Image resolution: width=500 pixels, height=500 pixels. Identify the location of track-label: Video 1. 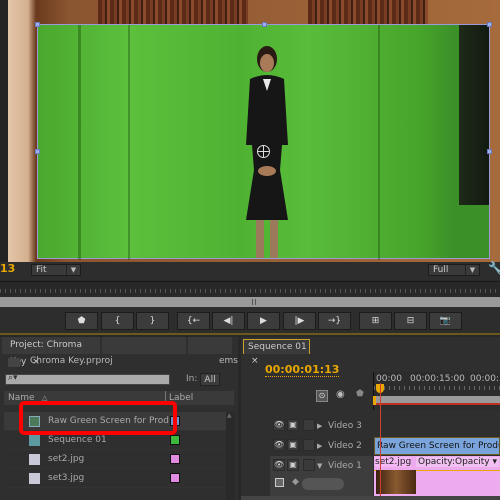
(345, 466).